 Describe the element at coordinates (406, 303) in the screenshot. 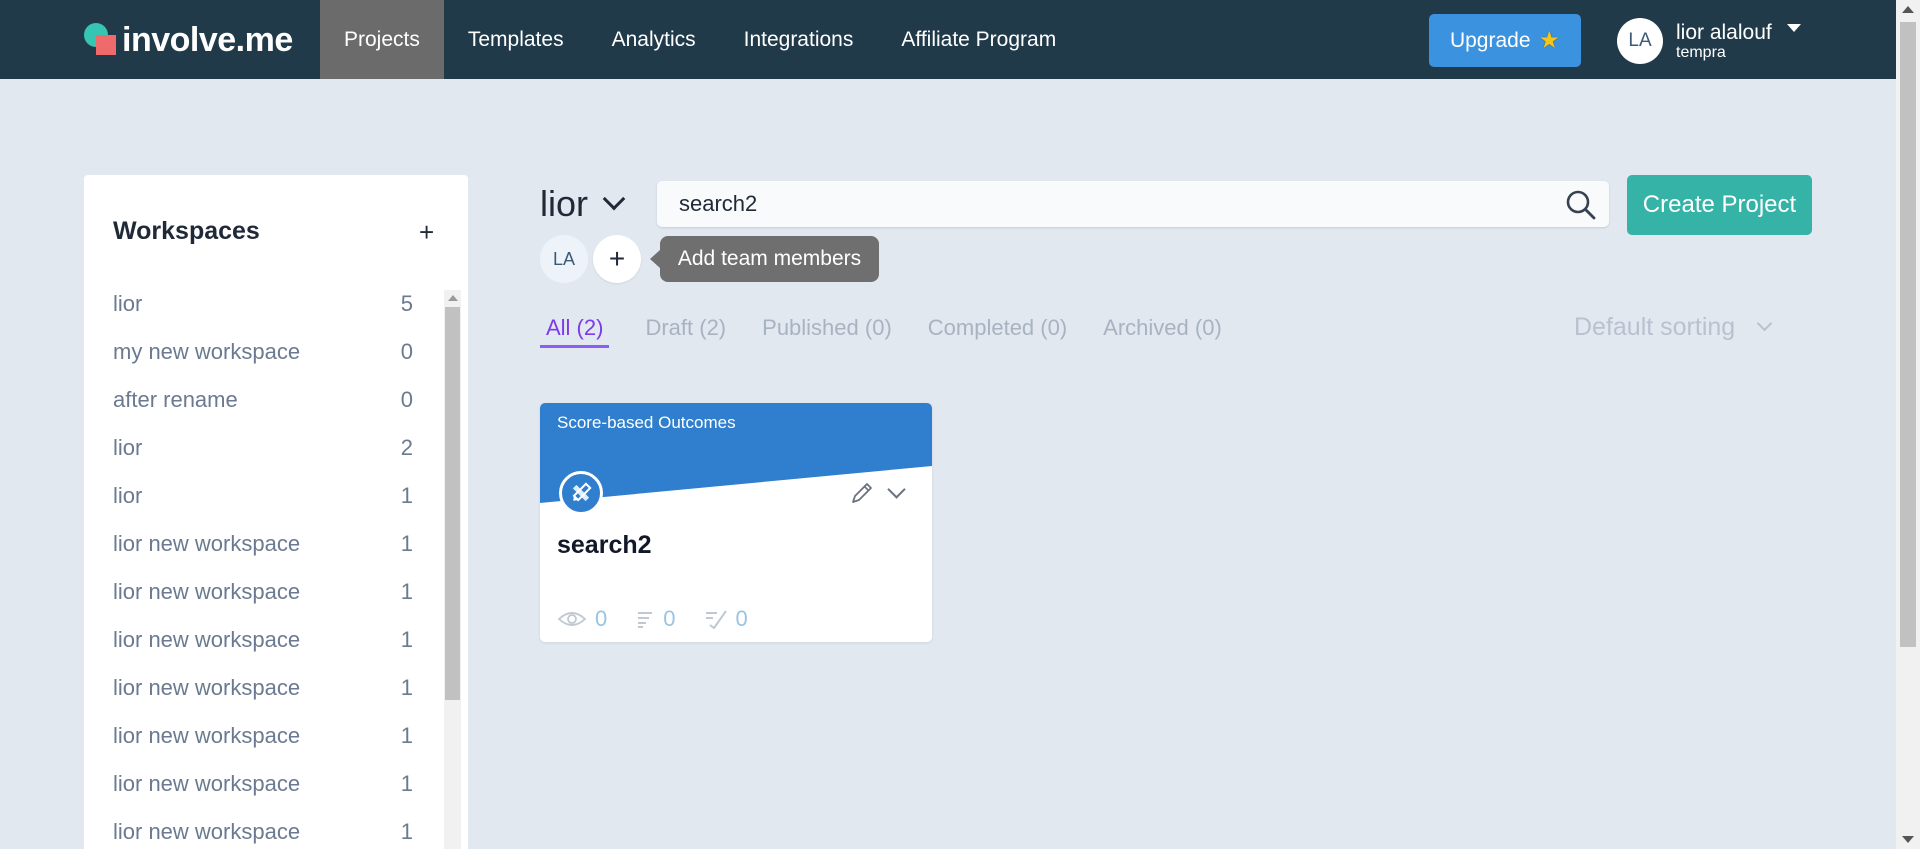

I see `workspace-count: 5` at that location.